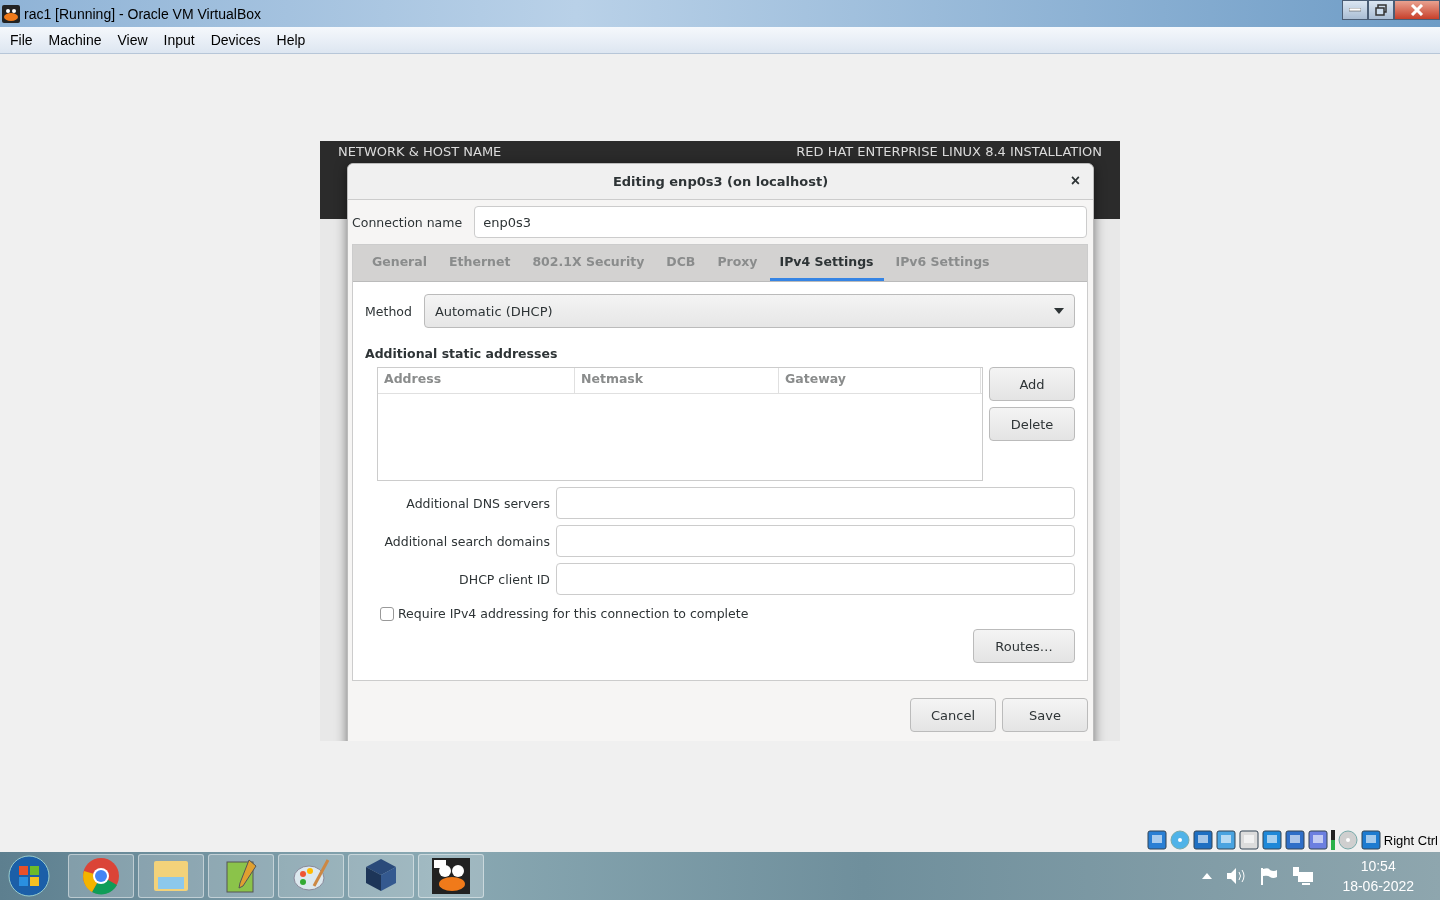 The image size is (1440, 900). I want to click on speaker-icon, so click(1236, 876).